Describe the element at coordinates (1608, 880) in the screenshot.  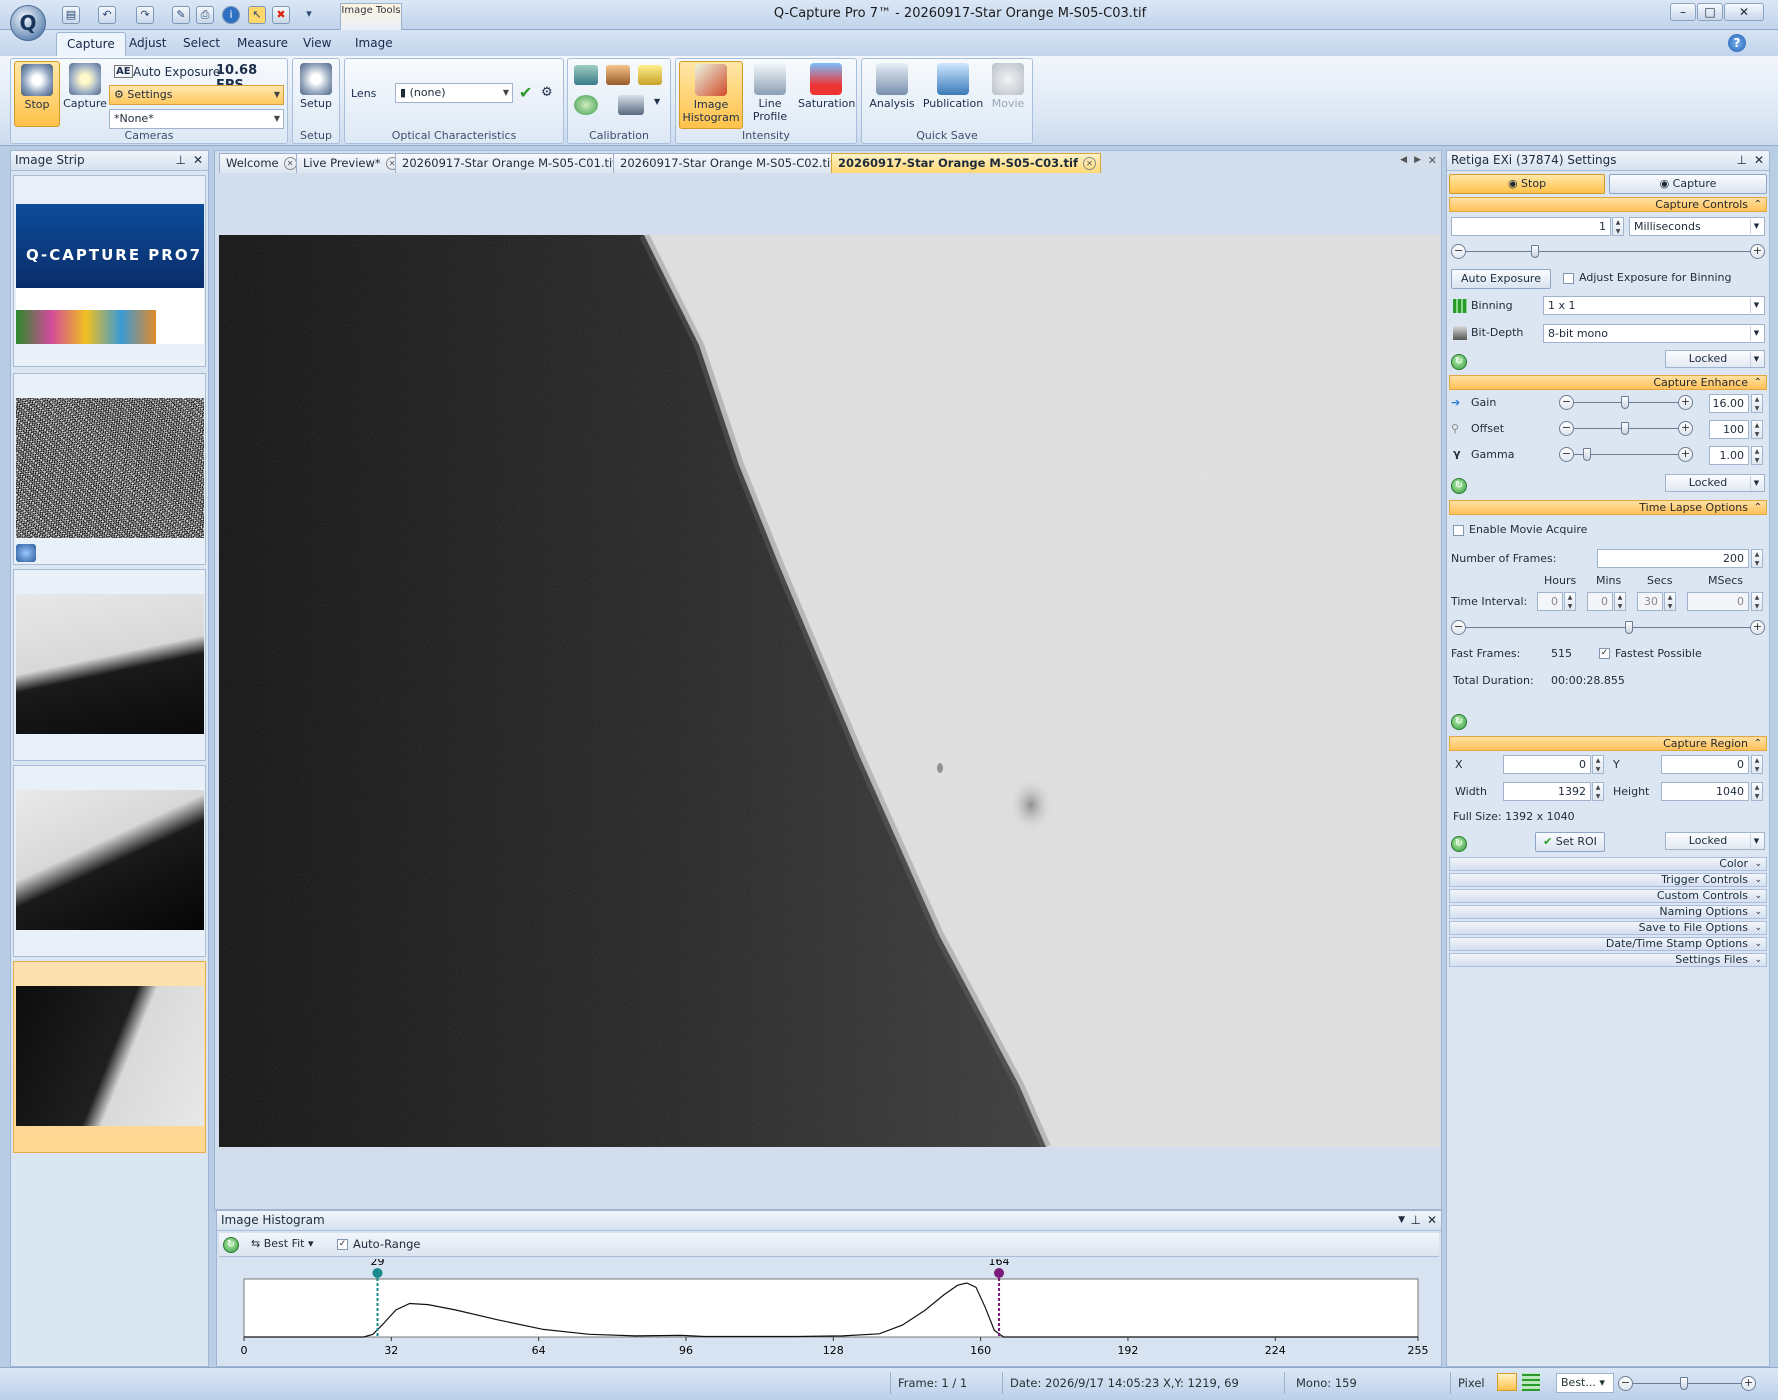
I see `trigger-controls-header: Trigger Controls ⌄` at that location.